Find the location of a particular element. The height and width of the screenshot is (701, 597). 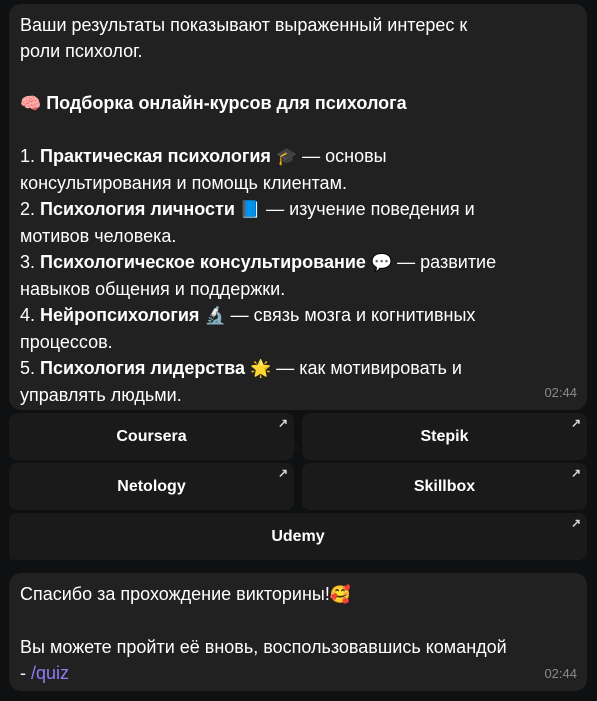

button-label: Udemy is located at coordinates (298, 536).